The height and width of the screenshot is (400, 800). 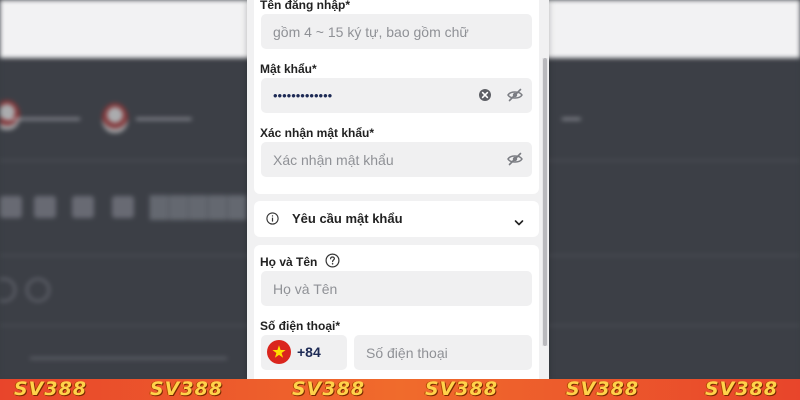 What do you see at coordinates (347, 218) in the screenshot?
I see `password-requirements-label: Yêu cầu mật khẩu` at bounding box center [347, 218].